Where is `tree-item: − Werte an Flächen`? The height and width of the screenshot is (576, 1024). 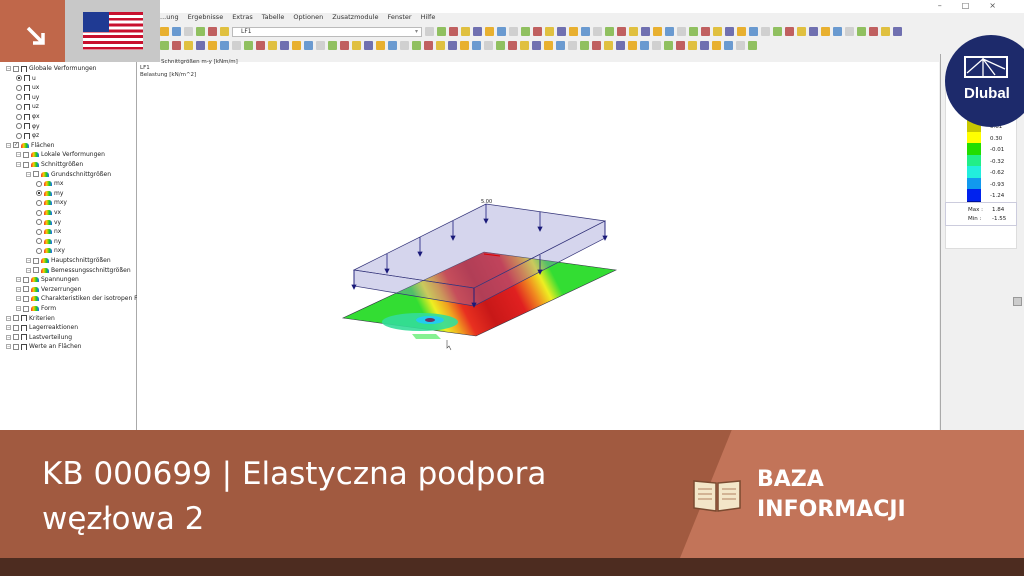 tree-item: − Werte an Flächen is located at coordinates (43, 346).